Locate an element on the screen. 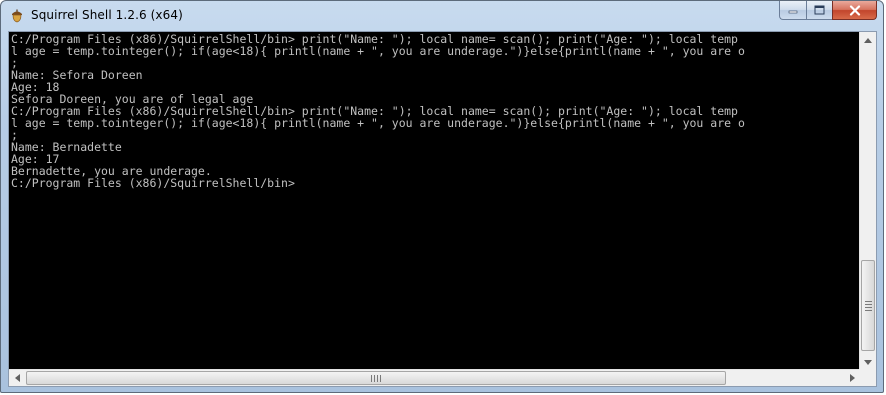 This screenshot has width=886, height=395. close-icon is located at coordinates (854, 10).